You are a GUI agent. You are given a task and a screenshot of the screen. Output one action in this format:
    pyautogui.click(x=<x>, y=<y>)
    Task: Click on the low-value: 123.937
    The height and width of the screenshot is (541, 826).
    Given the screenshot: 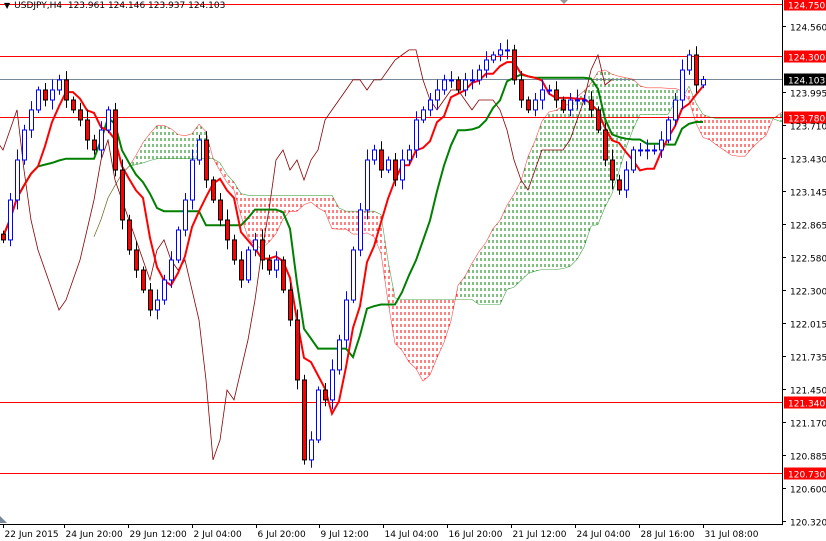 What is the action you would take?
    pyautogui.click(x=167, y=6)
    